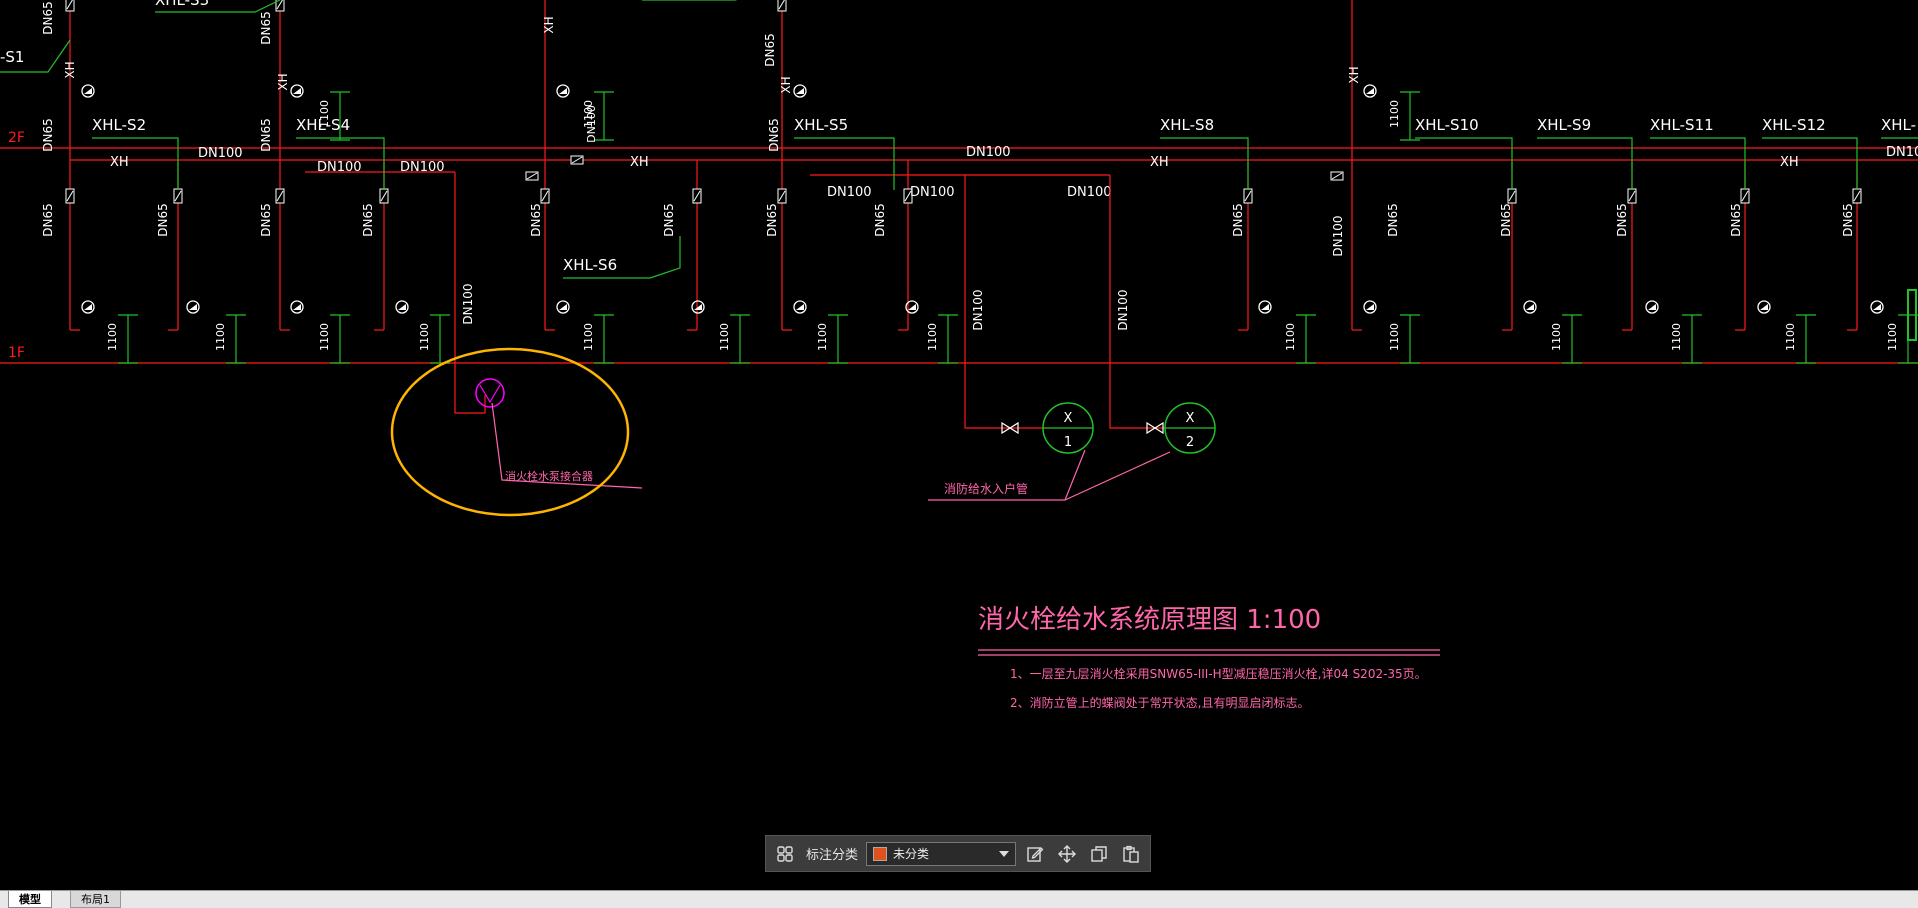 This screenshot has width=1918, height=908. Describe the element at coordinates (959, 899) in the screenshot. I see `layout-tab-bar: 模型 布局1` at that location.